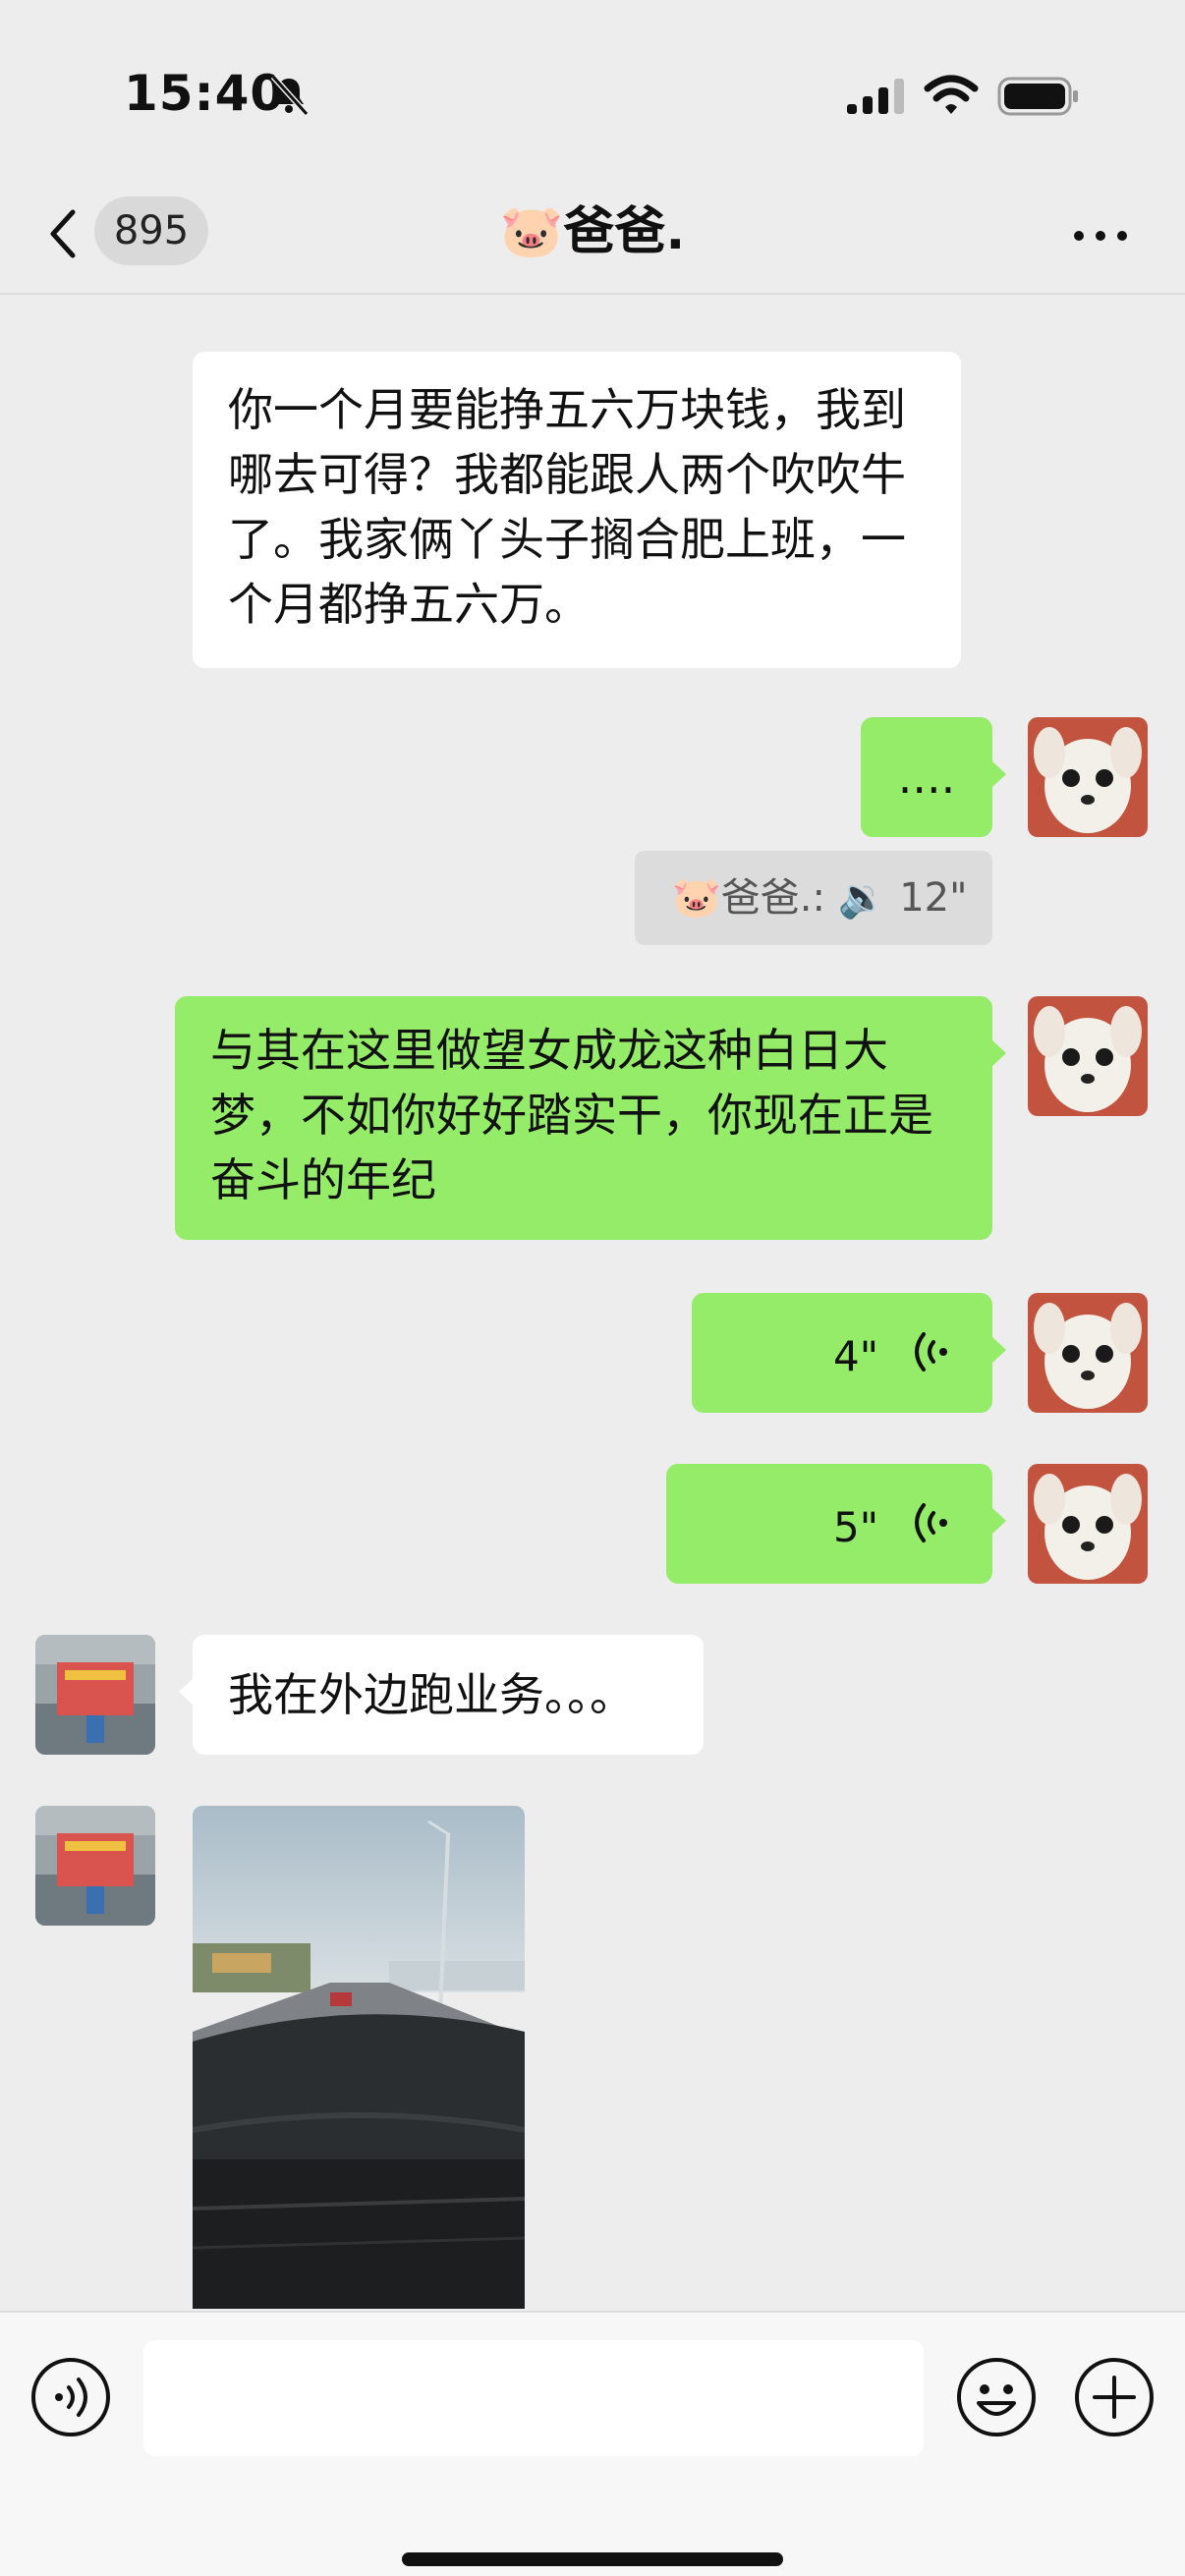  I want to click on battery-icon, so click(1038, 96).